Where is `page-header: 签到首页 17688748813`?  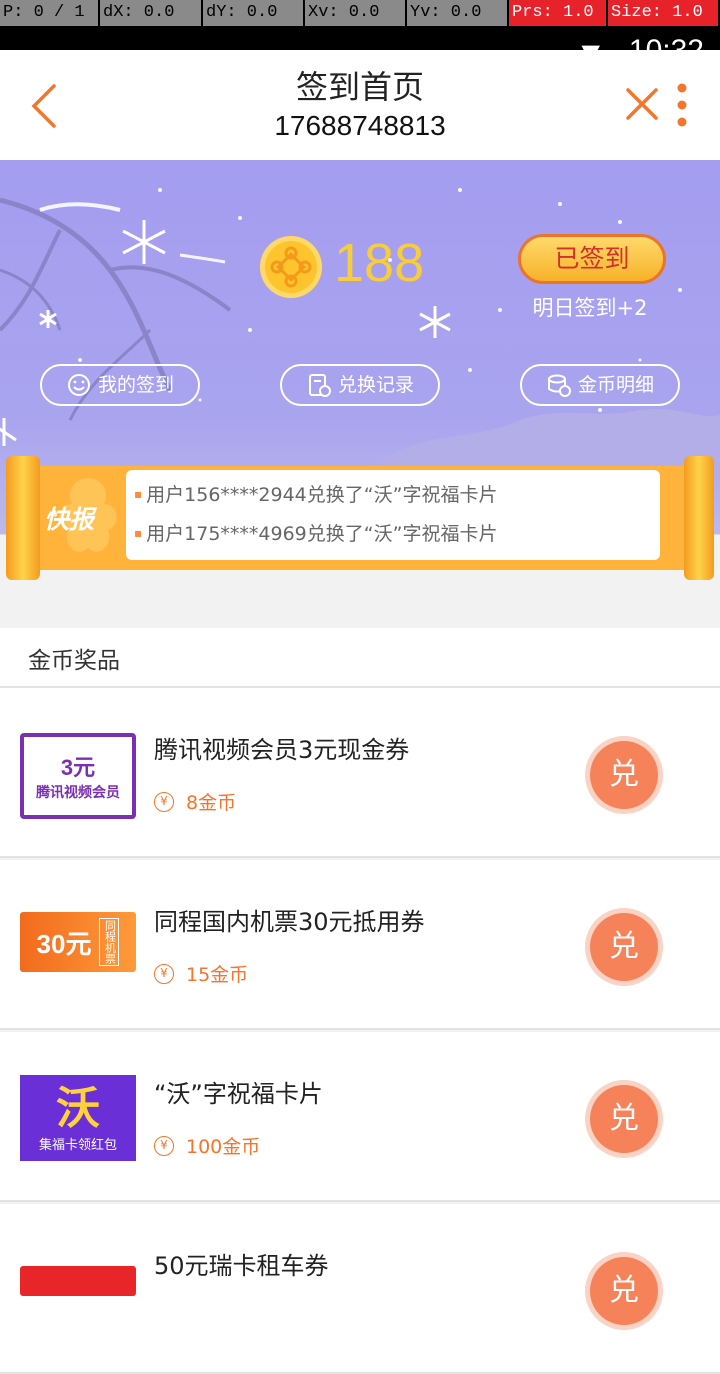 page-header: 签到首页 17688748813 is located at coordinates (360, 105).